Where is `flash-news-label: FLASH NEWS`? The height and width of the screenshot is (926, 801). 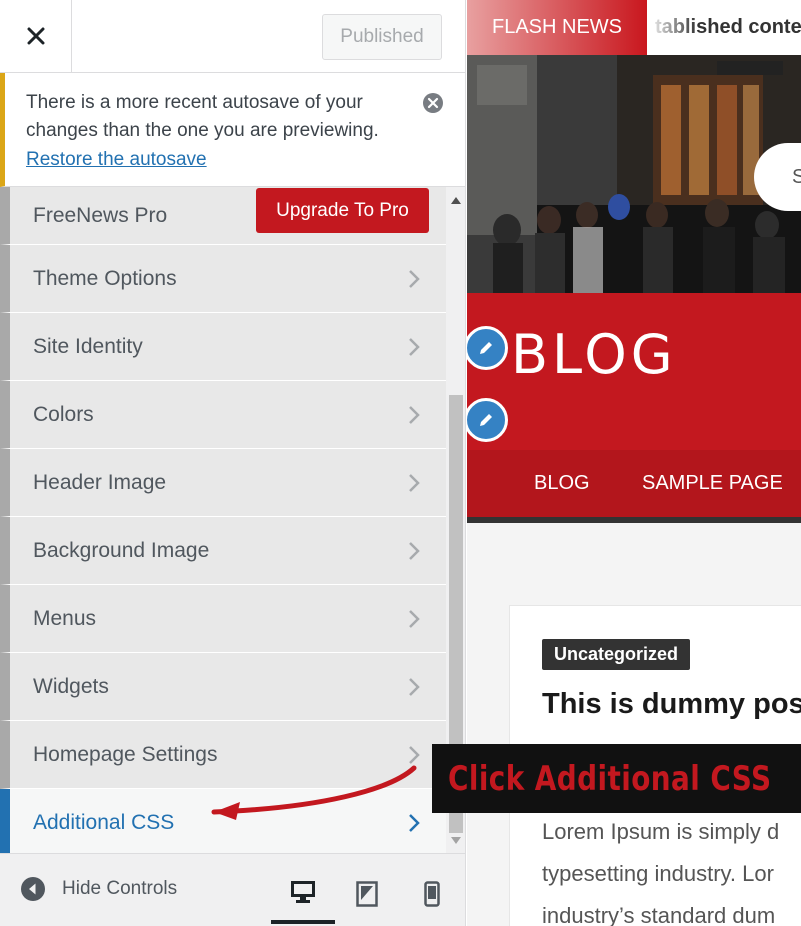 flash-news-label: FLASH NEWS is located at coordinates (557, 27).